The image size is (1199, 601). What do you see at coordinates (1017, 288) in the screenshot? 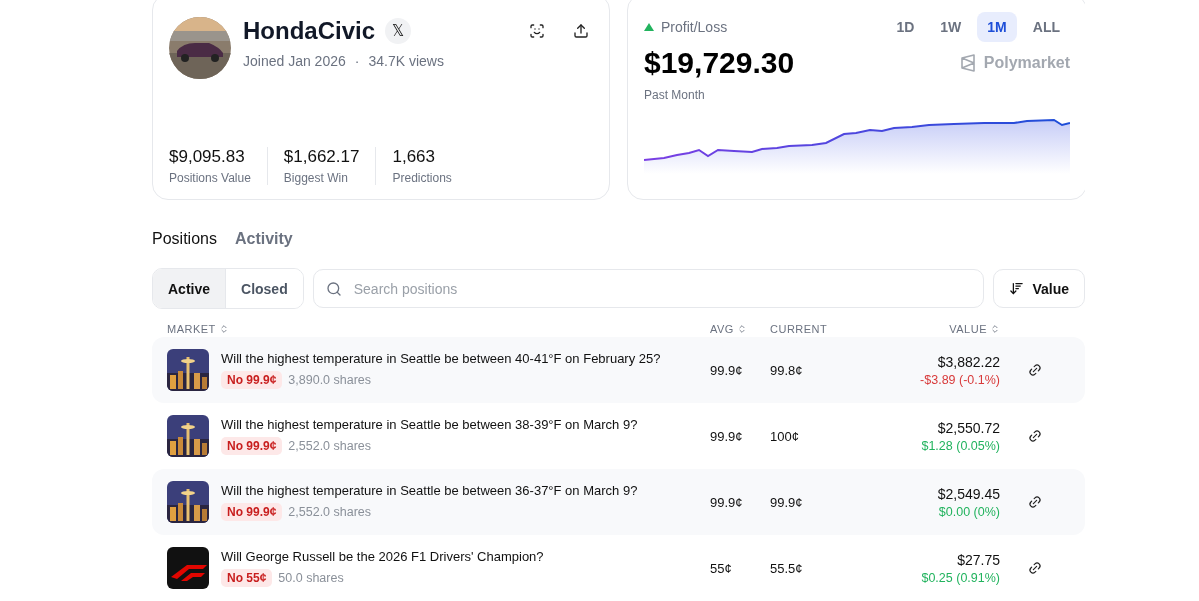
I see `sort-icon` at bounding box center [1017, 288].